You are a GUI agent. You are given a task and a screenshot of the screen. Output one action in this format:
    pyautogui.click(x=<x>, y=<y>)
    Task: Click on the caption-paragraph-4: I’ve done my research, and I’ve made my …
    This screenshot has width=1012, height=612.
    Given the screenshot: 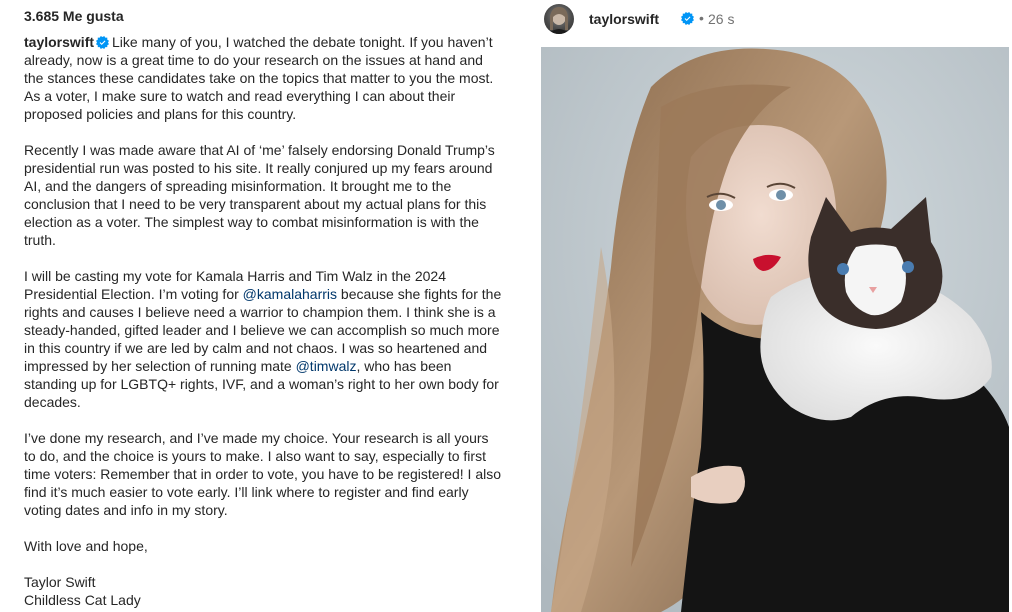 What is the action you would take?
    pyautogui.click(x=263, y=474)
    